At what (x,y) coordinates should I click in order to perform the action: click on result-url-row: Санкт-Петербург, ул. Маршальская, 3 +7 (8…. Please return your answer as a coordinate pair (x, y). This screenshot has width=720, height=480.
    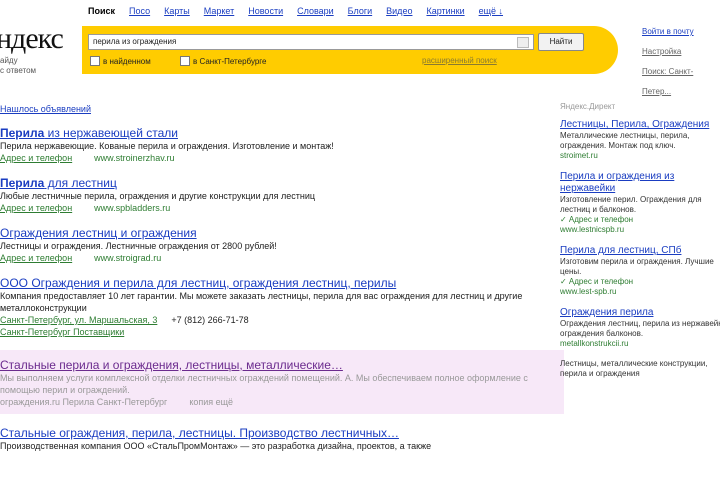
    Looking at the image, I should click on (270, 320).